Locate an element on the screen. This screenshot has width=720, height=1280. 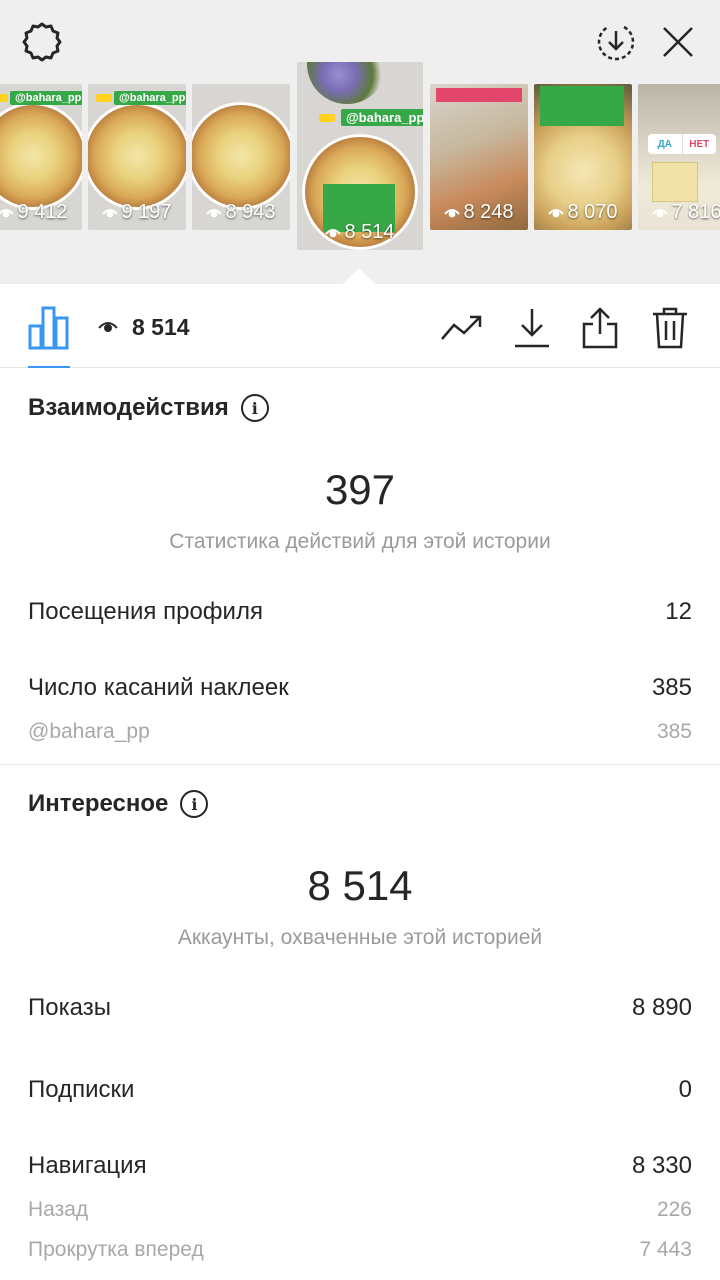
metric-label: Число касаний наклеек is located at coordinates (158, 687).